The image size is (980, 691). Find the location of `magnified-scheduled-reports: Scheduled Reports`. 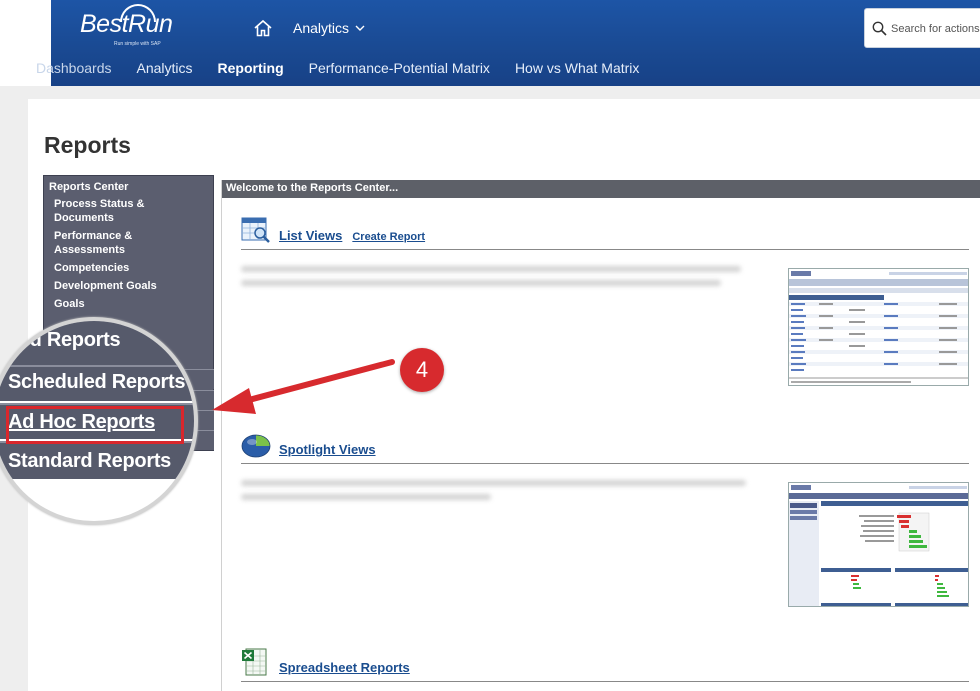

magnified-scheduled-reports: Scheduled Reports is located at coordinates (96, 382).